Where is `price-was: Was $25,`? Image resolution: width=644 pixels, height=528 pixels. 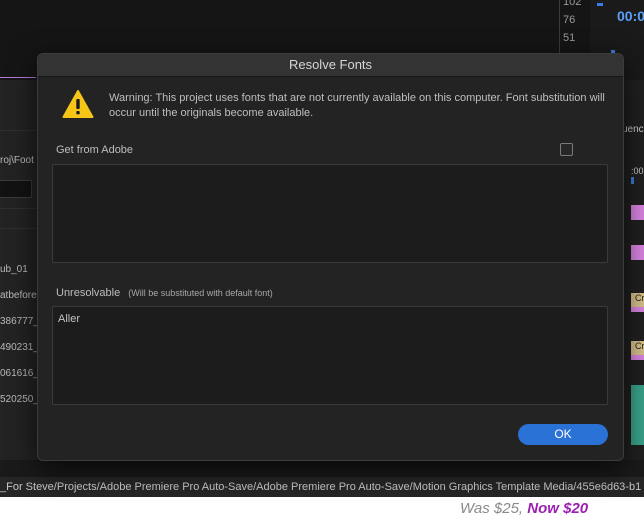
price-was: Was $25, is located at coordinates (492, 508).